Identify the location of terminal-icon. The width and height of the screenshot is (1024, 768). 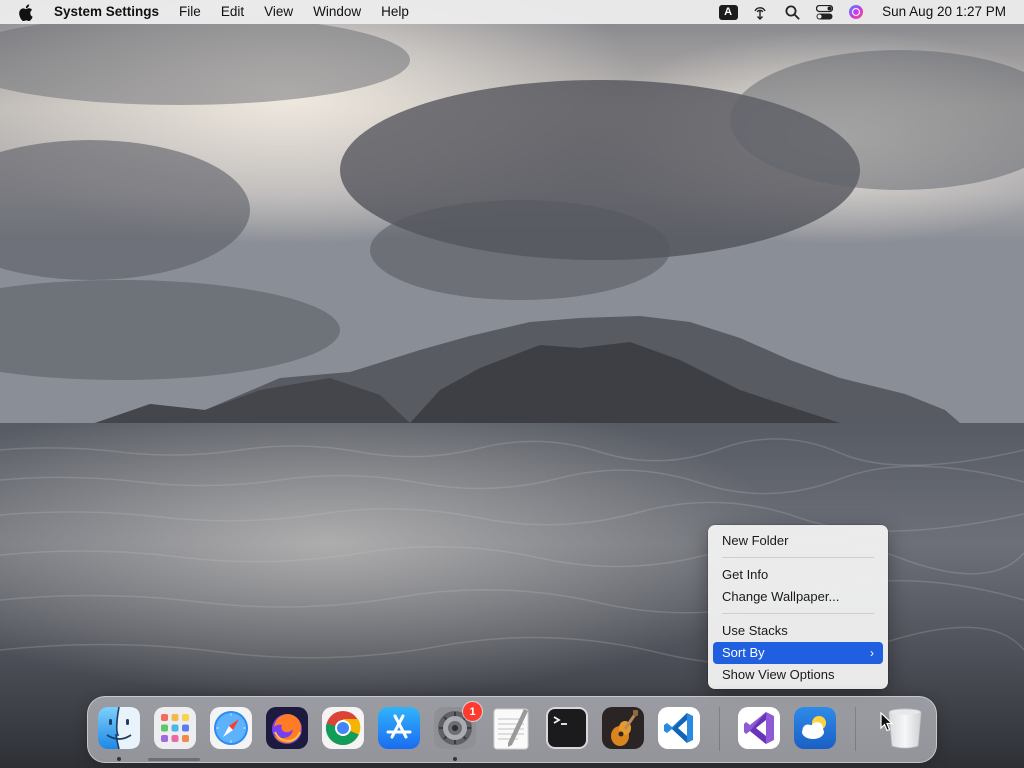
(567, 728).